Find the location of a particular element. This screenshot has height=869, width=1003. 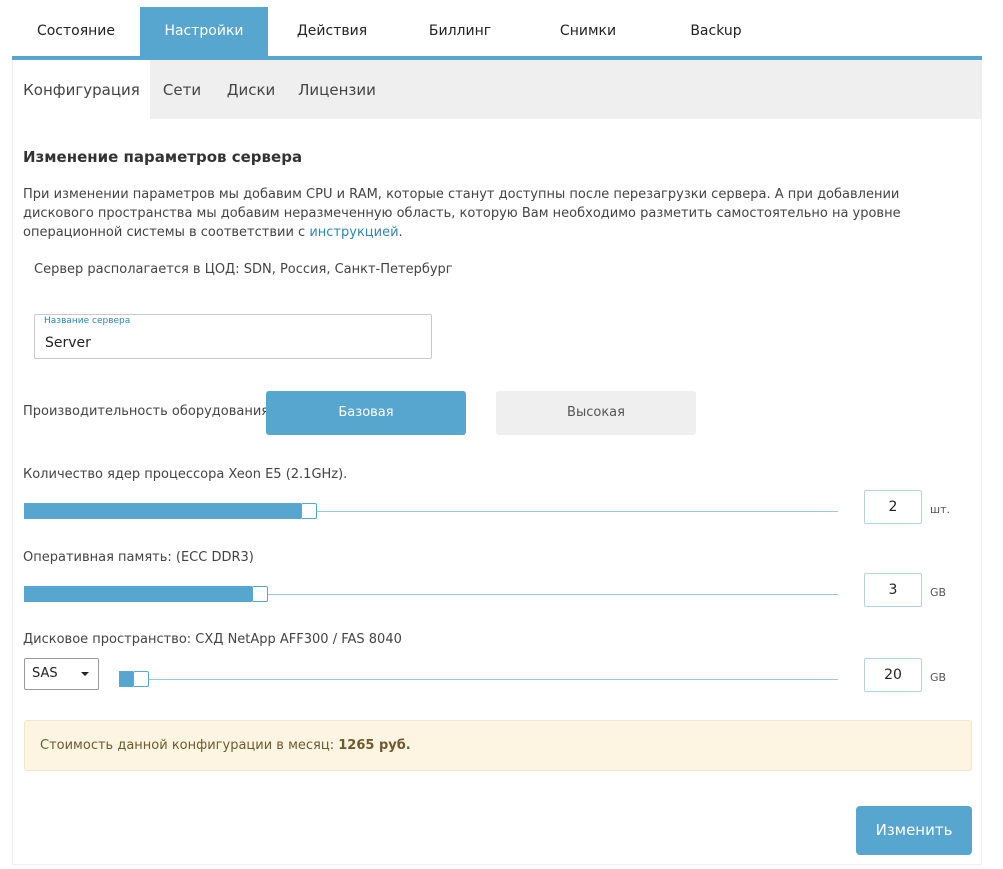

submit-button: Изменить is located at coordinates (914, 830).